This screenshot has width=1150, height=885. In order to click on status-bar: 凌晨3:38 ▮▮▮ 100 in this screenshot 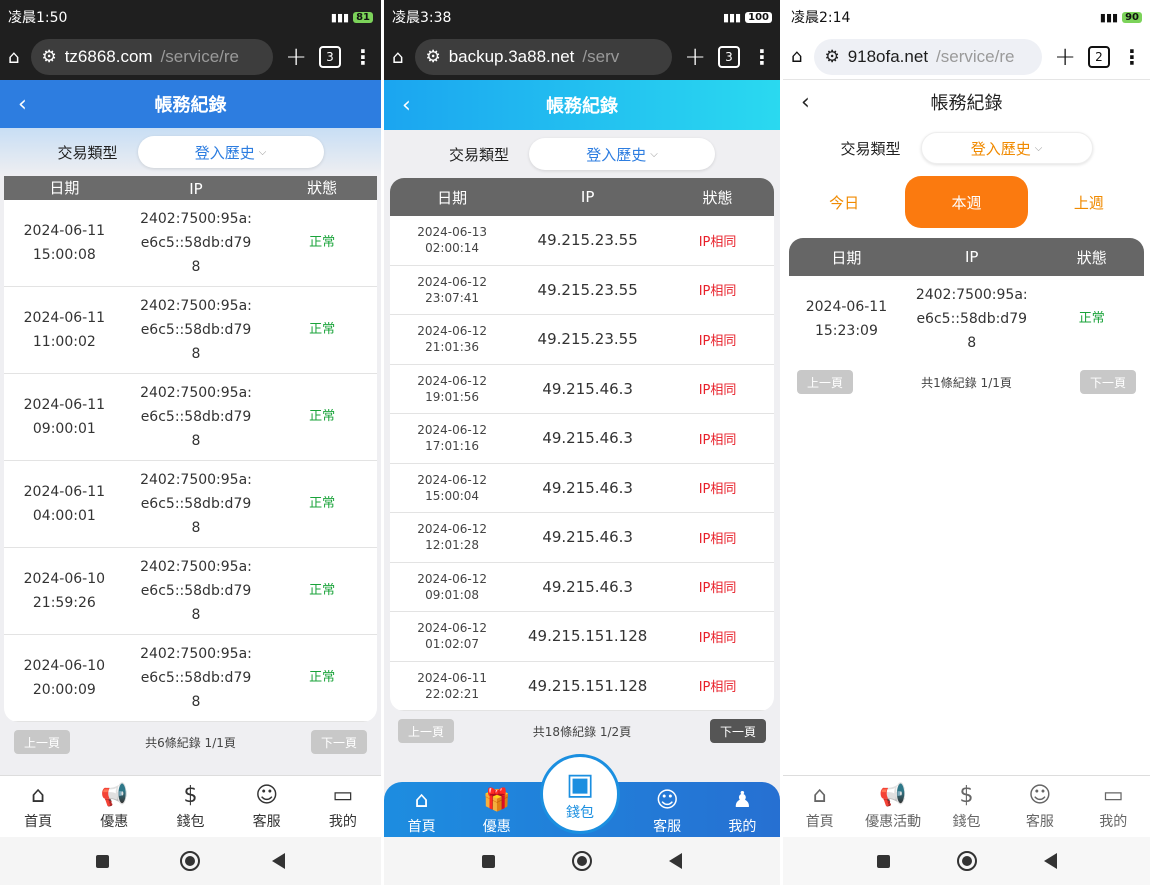, I will do `click(582, 17)`.